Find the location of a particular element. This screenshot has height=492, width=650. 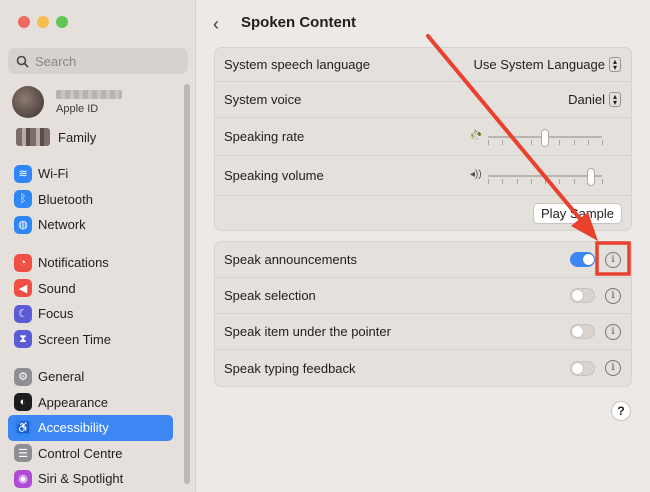

speaking-rate-slider: 🐢 🐇 is located at coordinates (545, 137).